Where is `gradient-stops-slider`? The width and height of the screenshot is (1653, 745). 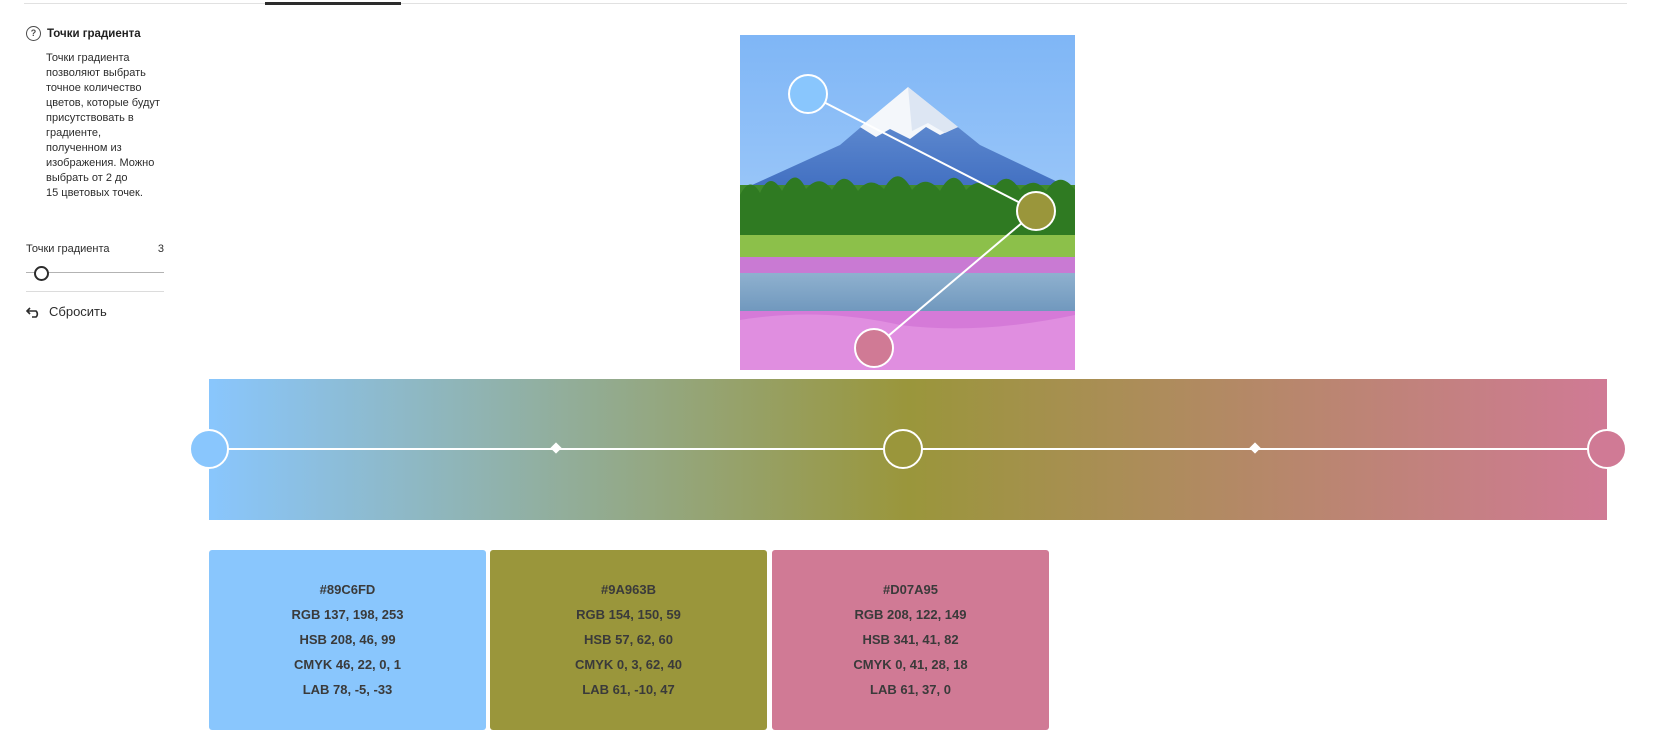 gradient-stops-slider is located at coordinates (95, 273).